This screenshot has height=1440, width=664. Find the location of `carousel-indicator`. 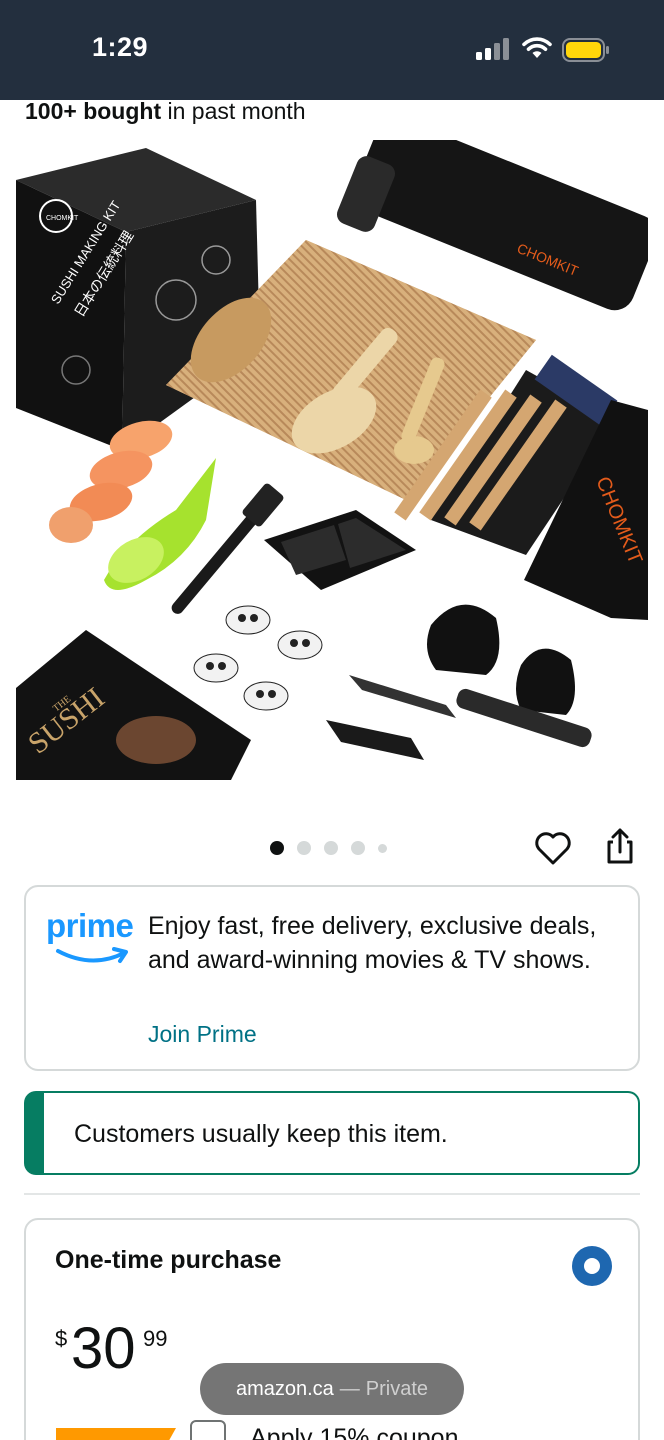

carousel-indicator is located at coordinates (328, 848).